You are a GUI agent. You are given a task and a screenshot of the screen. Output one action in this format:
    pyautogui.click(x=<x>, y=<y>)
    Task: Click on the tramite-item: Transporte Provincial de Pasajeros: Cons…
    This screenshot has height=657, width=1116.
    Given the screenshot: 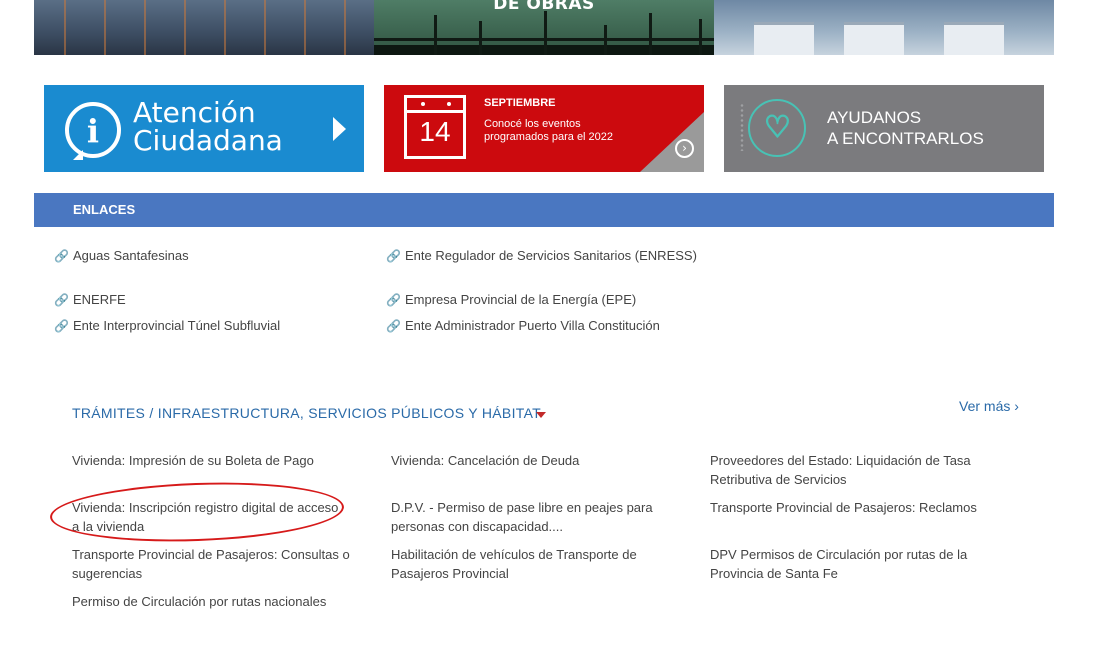 What is the action you would take?
    pyautogui.click(x=222, y=564)
    